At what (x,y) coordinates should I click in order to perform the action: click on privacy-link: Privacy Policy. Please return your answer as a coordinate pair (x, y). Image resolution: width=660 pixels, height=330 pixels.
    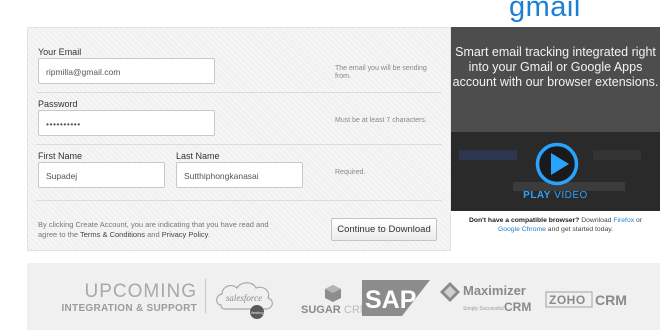
    Looking at the image, I should click on (185, 234).